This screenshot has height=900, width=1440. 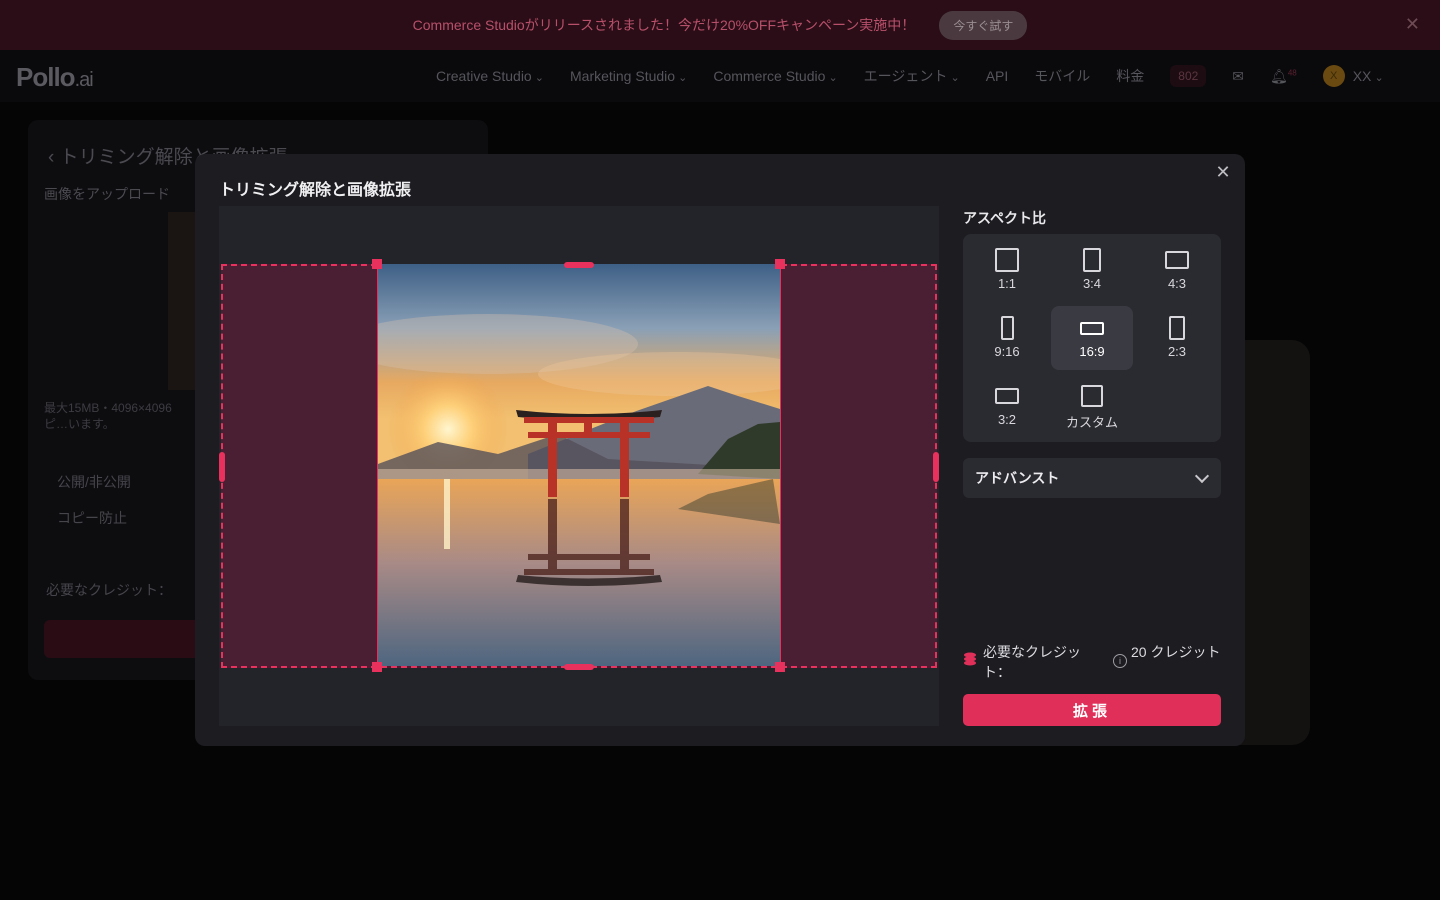 What do you see at coordinates (1092, 328) in the screenshot?
I see `wide-landscape-icon` at bounding box center [1092, 328].